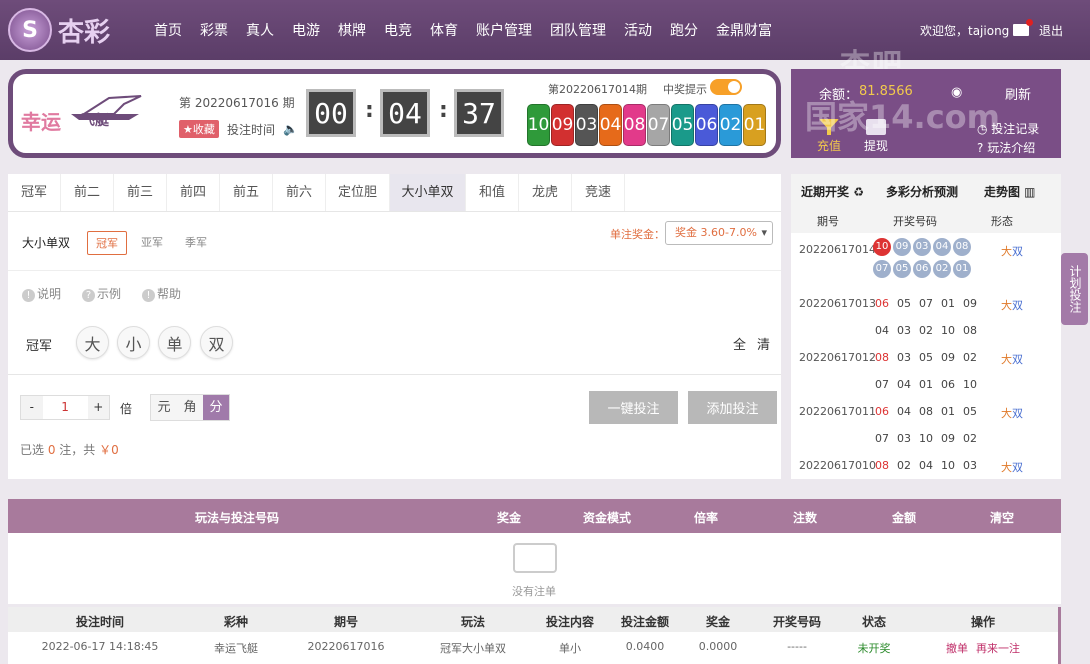  I want to click on summary-mid: 注，共, so click(77, 450).